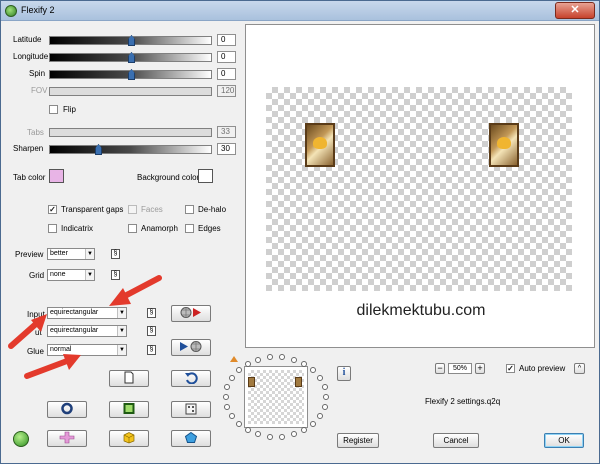 This screenshot has height=464, width=600. Describe the element at coordinates (71, 254) in the screenshot. I see `preview-select: better ▼` at that location.